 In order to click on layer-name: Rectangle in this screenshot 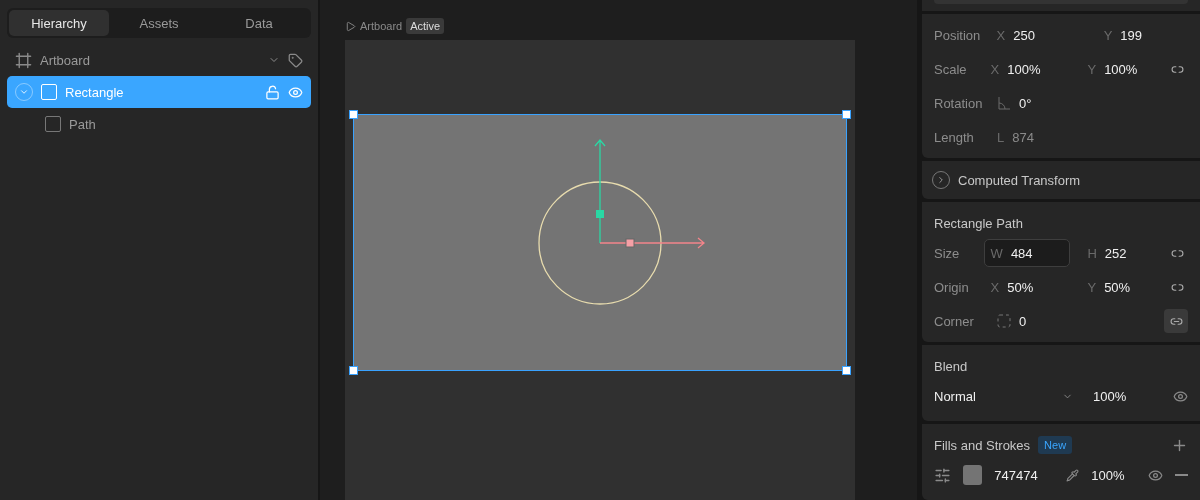, I will do `click(94, 92)`.